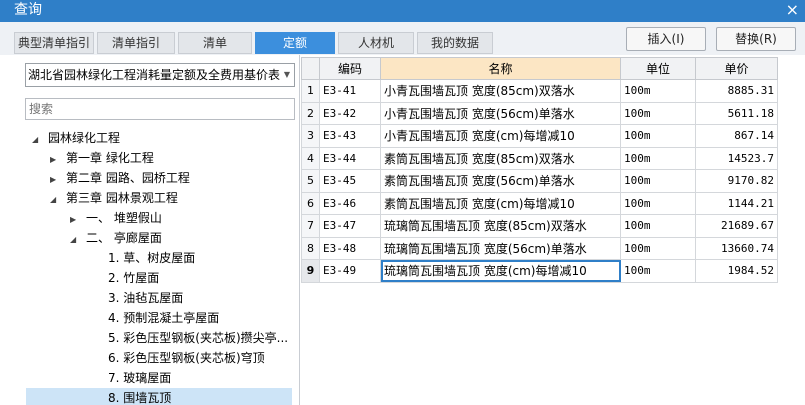 This screenshot has width=805, height=405. What do you see at coordinates (736, 136) in the screenshot?
I see `cell-price: 867.14` at bounding box center [736, 136].